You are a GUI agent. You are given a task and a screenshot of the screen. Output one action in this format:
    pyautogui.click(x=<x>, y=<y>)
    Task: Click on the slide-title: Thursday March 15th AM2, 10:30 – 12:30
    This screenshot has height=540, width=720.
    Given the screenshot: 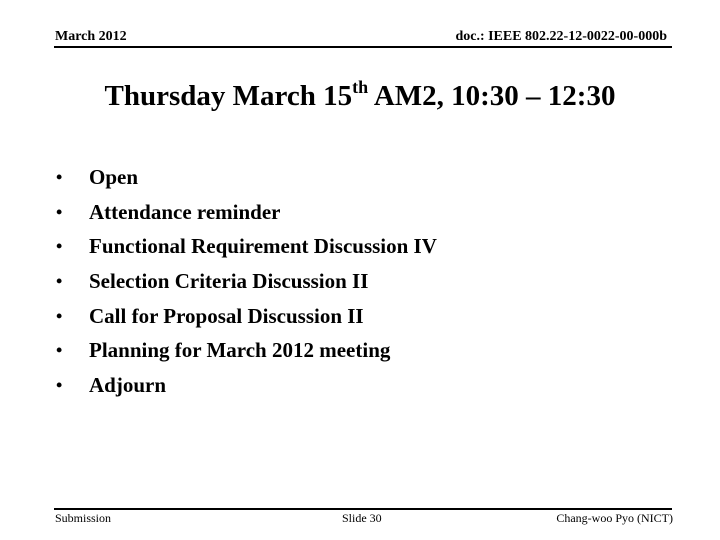 What is the action you would take?
    pyautogui.click(x=360, y=95)
    